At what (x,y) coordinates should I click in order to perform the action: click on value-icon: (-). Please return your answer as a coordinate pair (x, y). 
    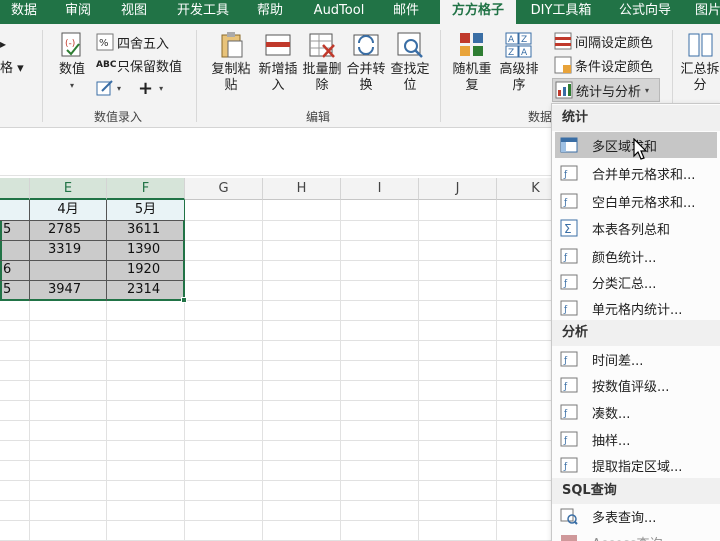
    Looking at the image, I should click on (71, 44).